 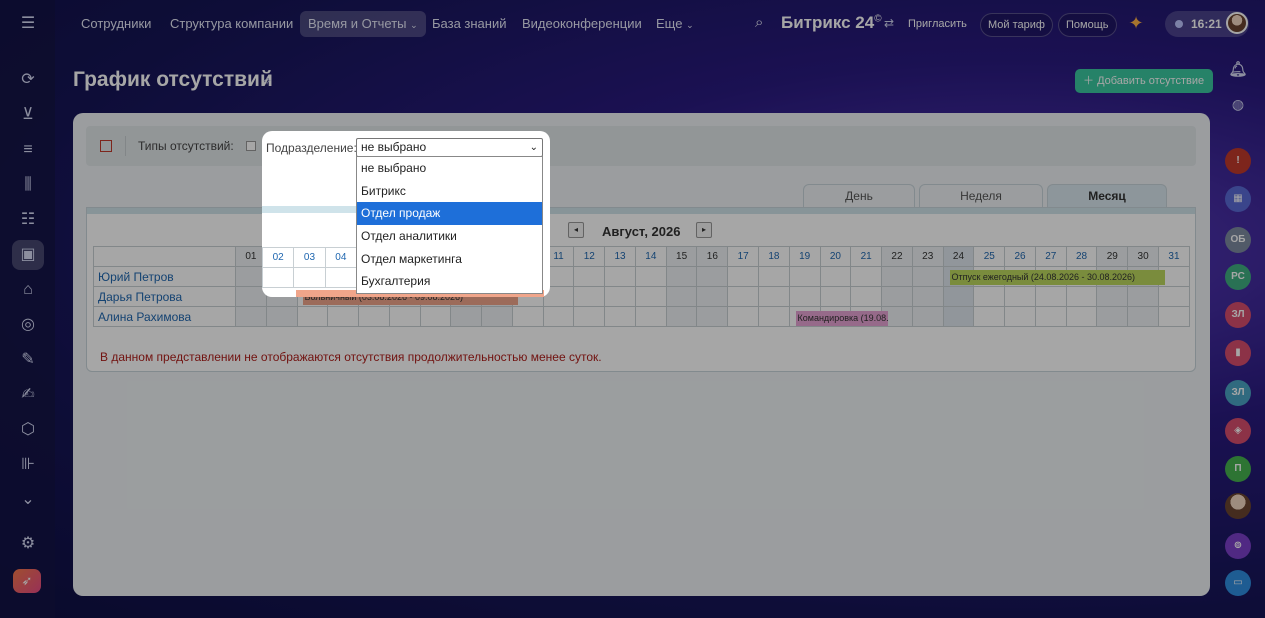 I want to click on library-icon: ⊪, so click(x=28, y=465).